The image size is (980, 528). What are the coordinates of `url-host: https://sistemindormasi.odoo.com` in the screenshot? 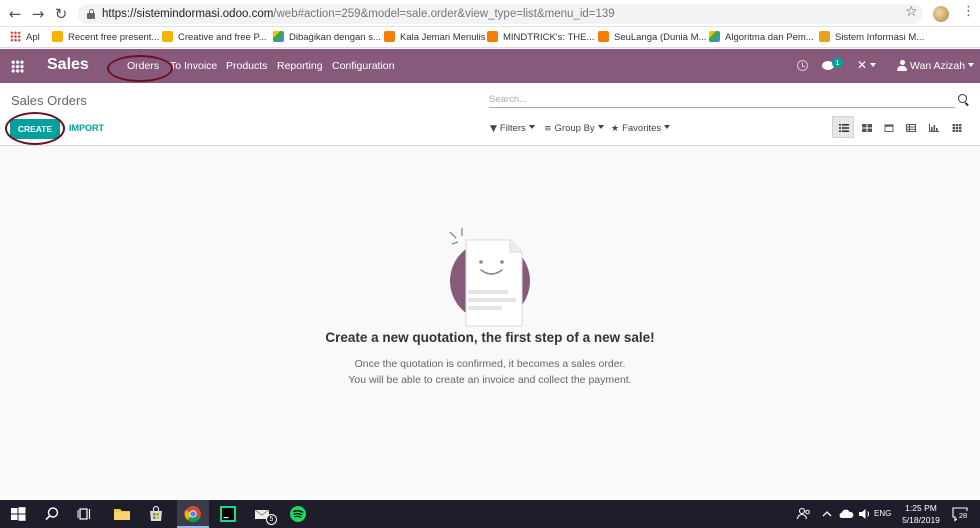 It's located at (188, 14).